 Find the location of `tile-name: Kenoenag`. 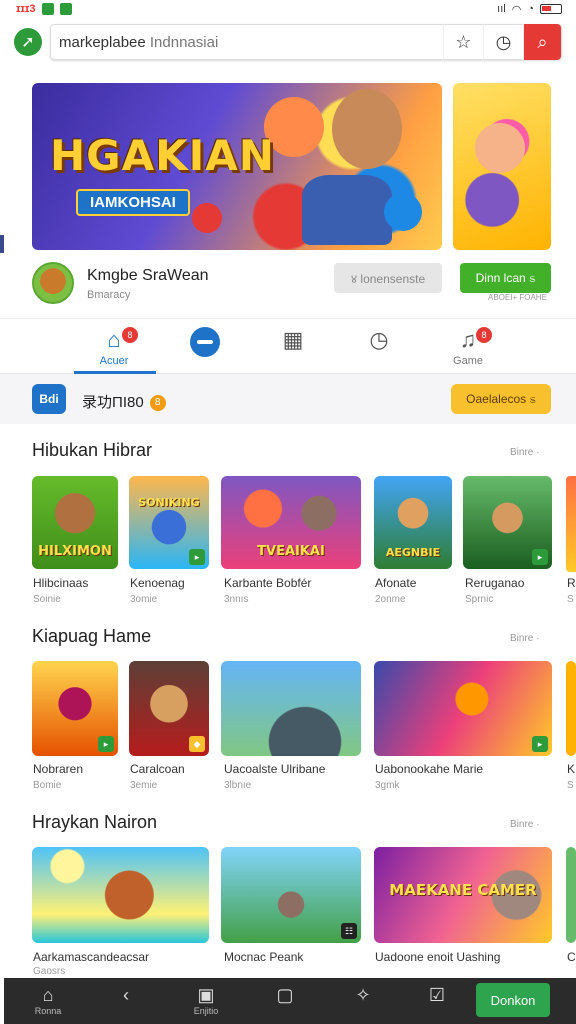

tile-name: Kenoenag is located at coordinates (157, 583).